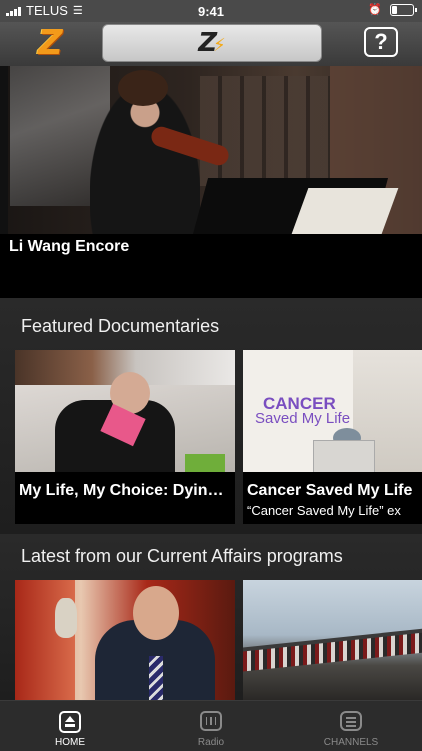  I want to click on status-time: 9:41, so click(211, 11).